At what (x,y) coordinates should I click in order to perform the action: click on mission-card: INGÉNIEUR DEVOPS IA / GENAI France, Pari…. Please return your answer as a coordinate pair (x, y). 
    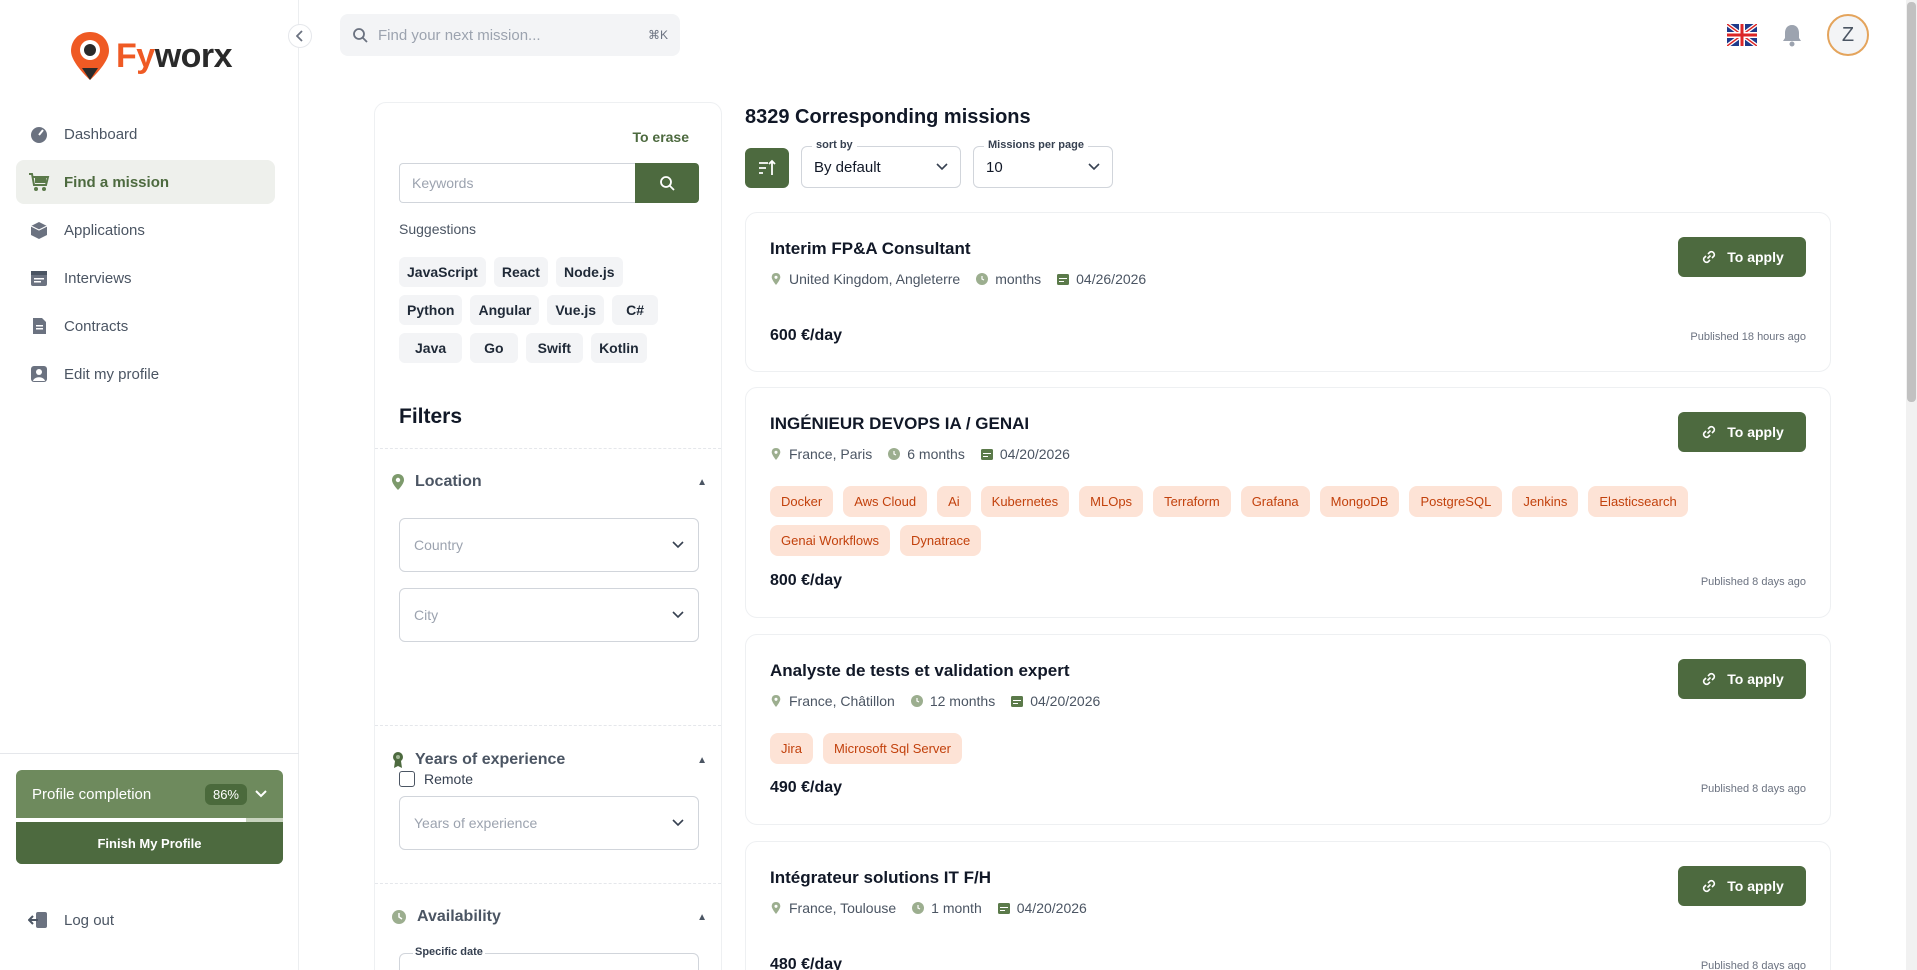
    Looking at the image, I should click on (1288, 502).